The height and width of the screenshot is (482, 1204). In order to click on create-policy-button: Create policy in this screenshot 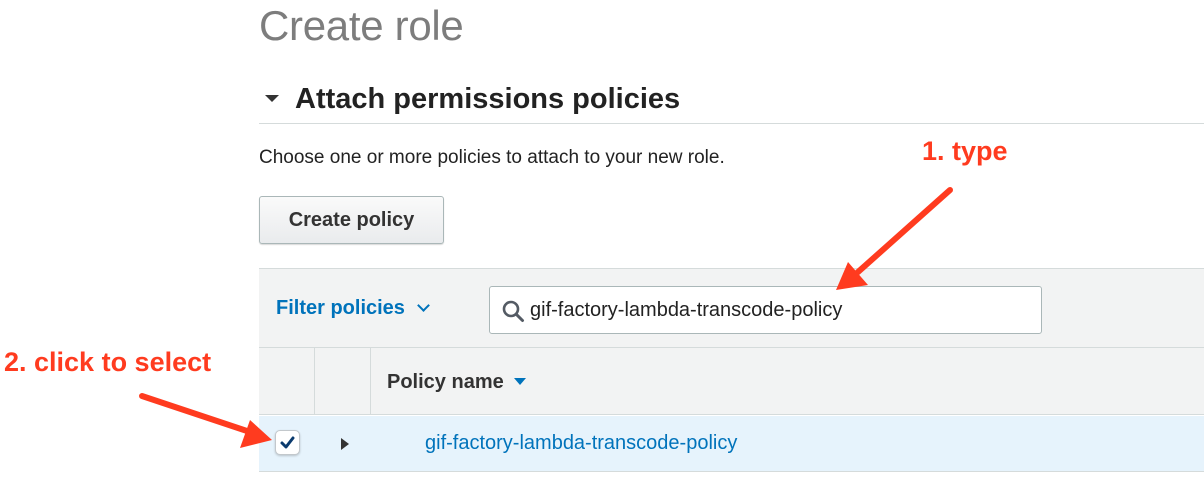, I will do `click(351, 220)`.